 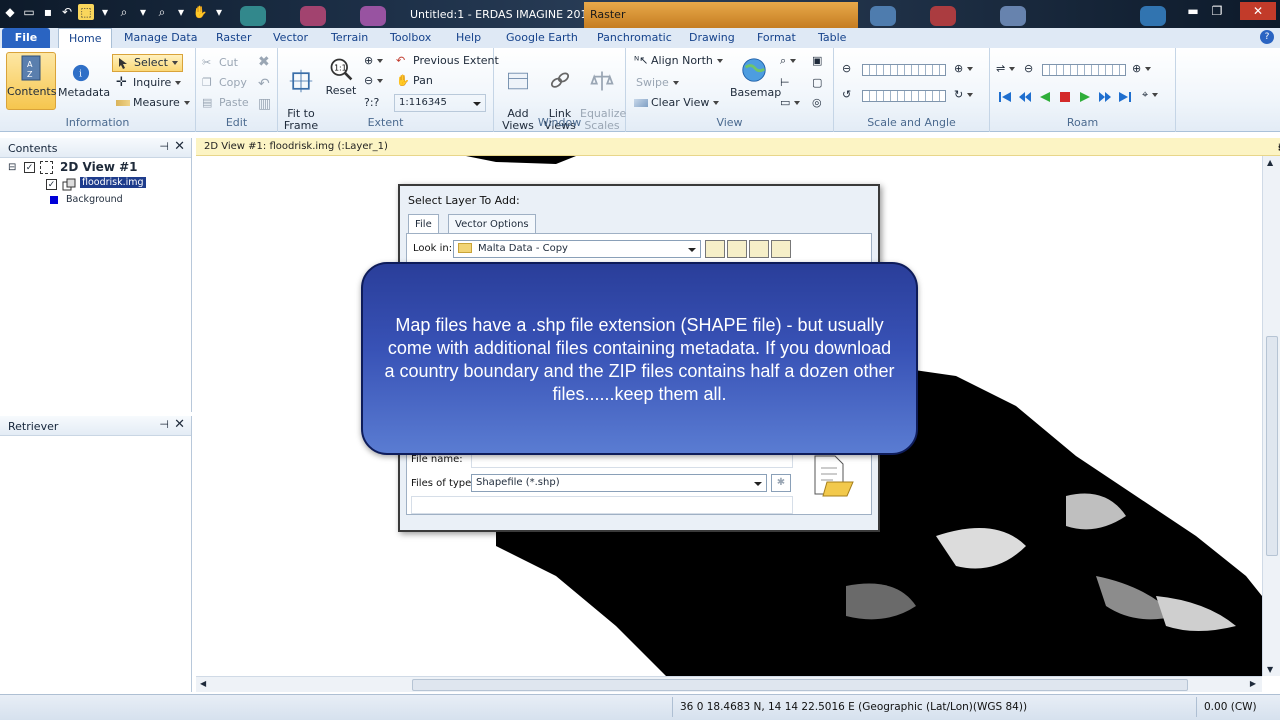 I want to click on roam-stop-icon, so click(x=1065, y=97).